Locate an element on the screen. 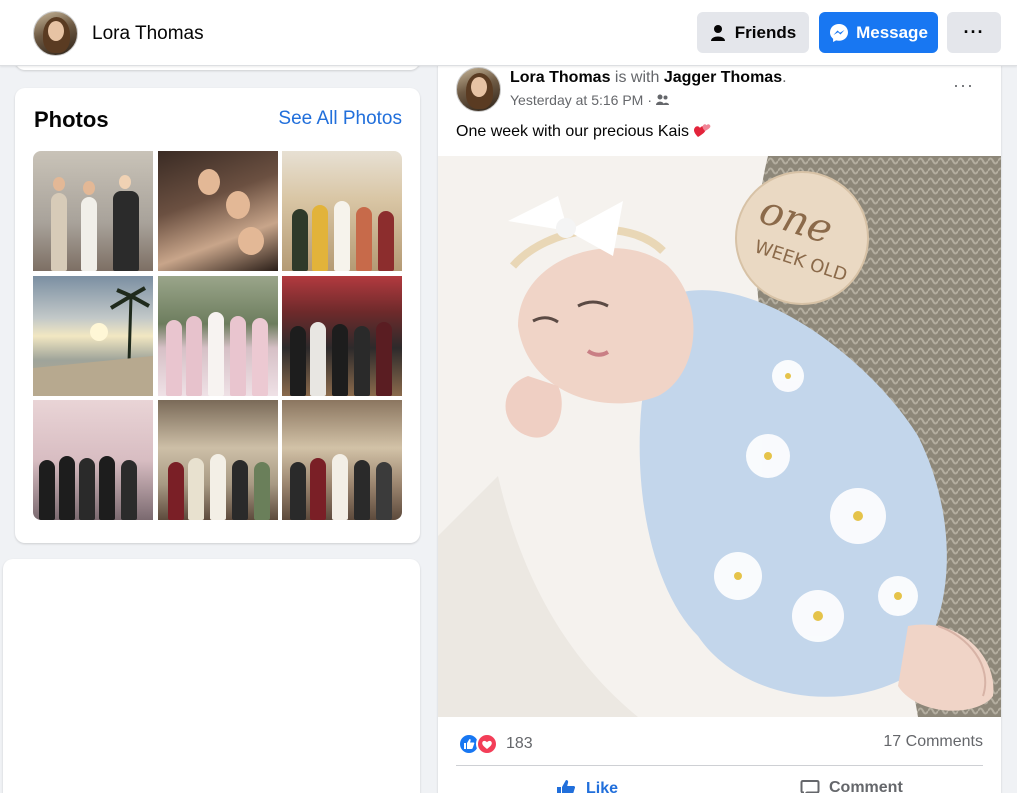 The width and height of the screenshot is (1017, 793). message-button: Message is located at coordinates (878, 32).